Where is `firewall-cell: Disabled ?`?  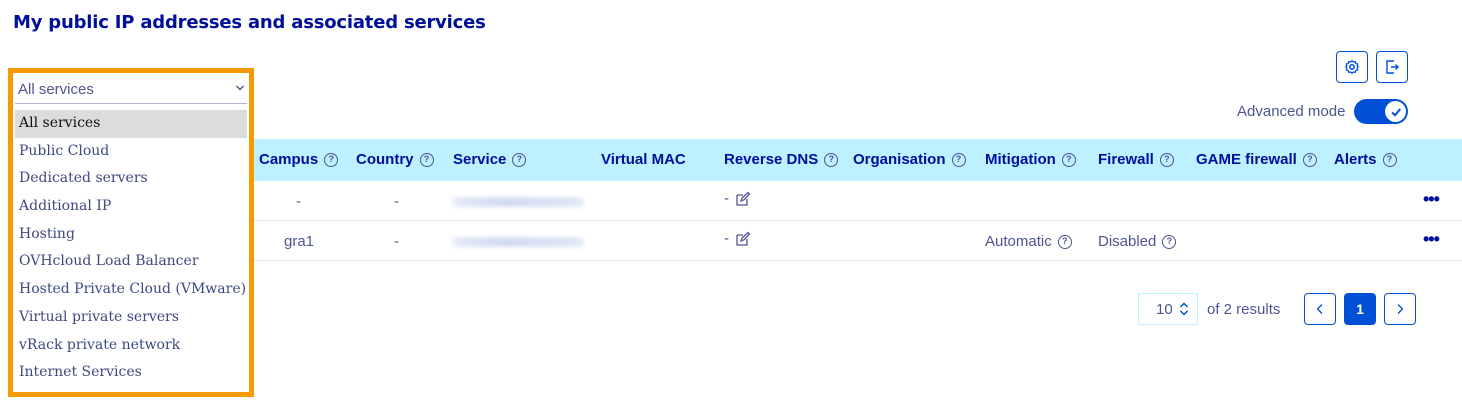
firewall-cell: Disabled ? is located at coordinates (1137, 241).